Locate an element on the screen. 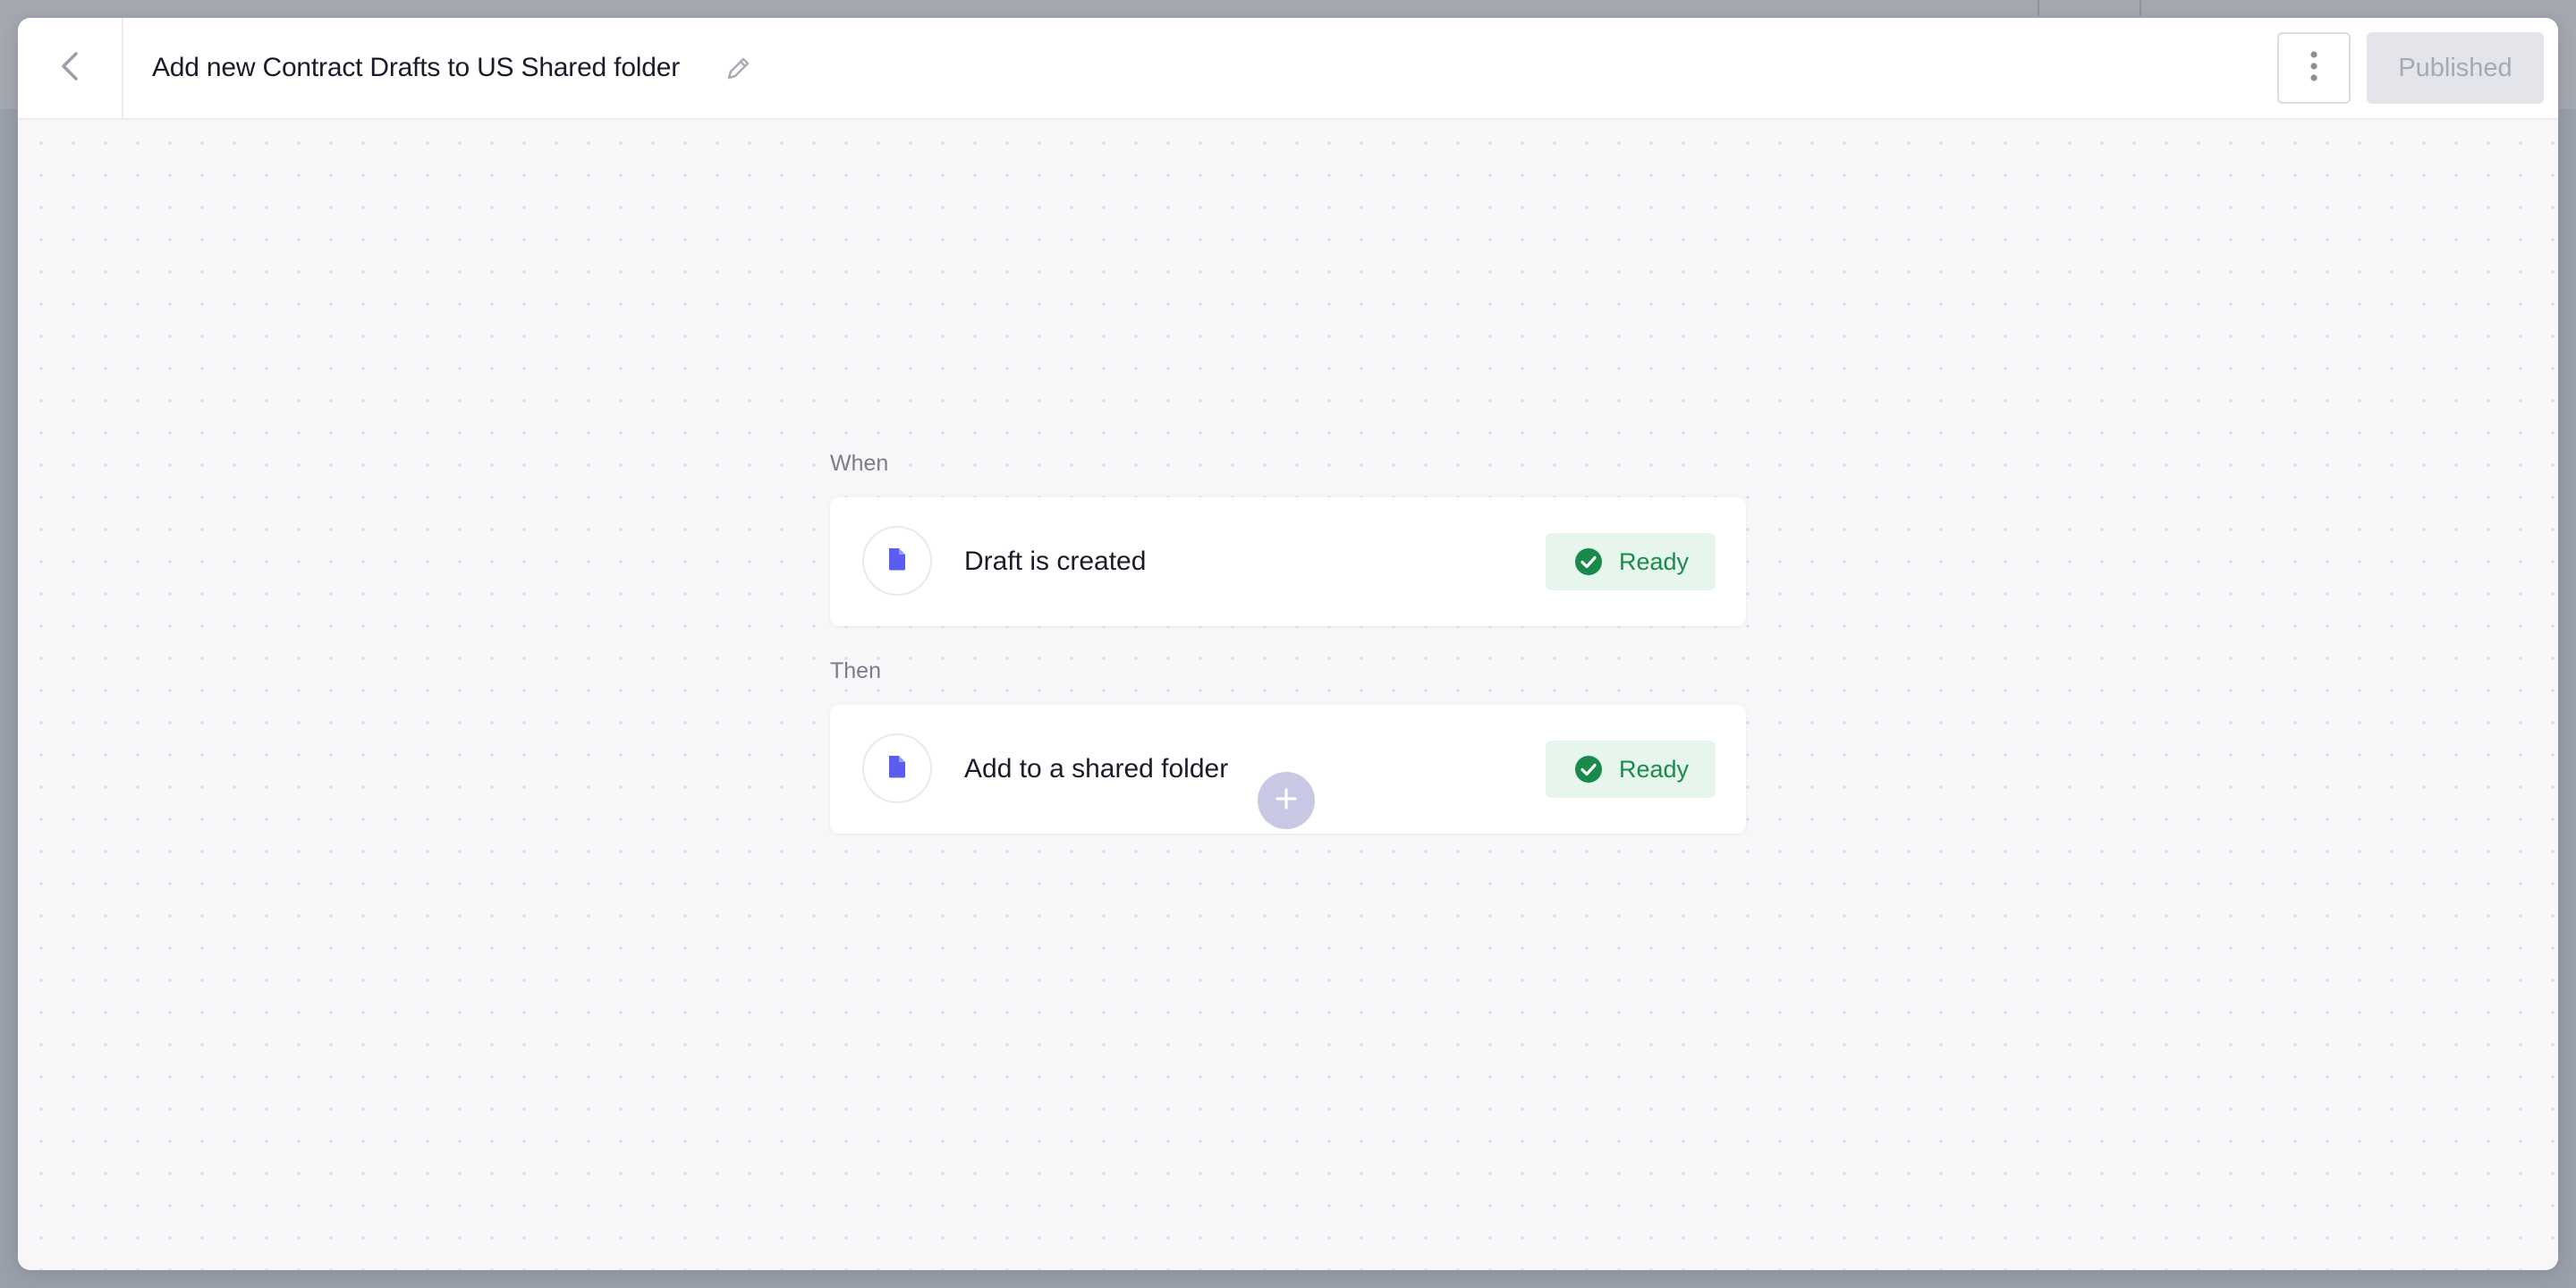 The image size is (2576, 1288). chevron-left-icon is located at coordinates (69, 68).